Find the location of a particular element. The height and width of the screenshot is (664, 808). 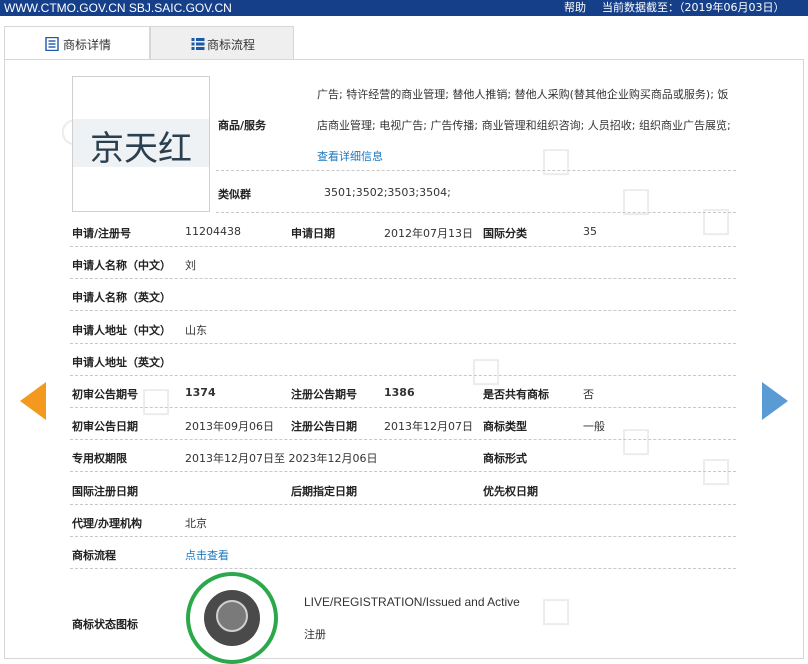

shared-value: 否 is located at coordinates (588, 394).